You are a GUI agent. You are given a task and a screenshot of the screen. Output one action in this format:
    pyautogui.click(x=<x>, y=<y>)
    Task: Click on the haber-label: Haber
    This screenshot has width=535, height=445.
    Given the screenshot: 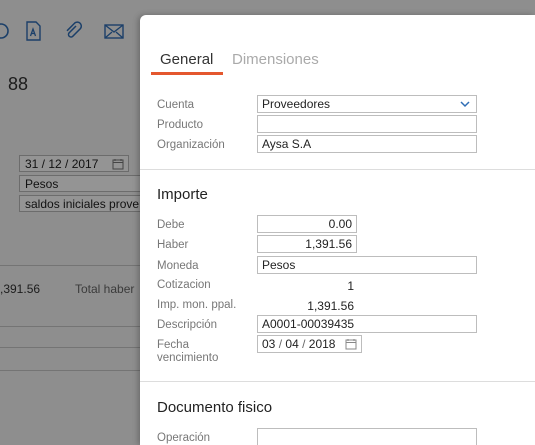 What is the action you would take?
    pyautogui.click(x=173, y=245)
    